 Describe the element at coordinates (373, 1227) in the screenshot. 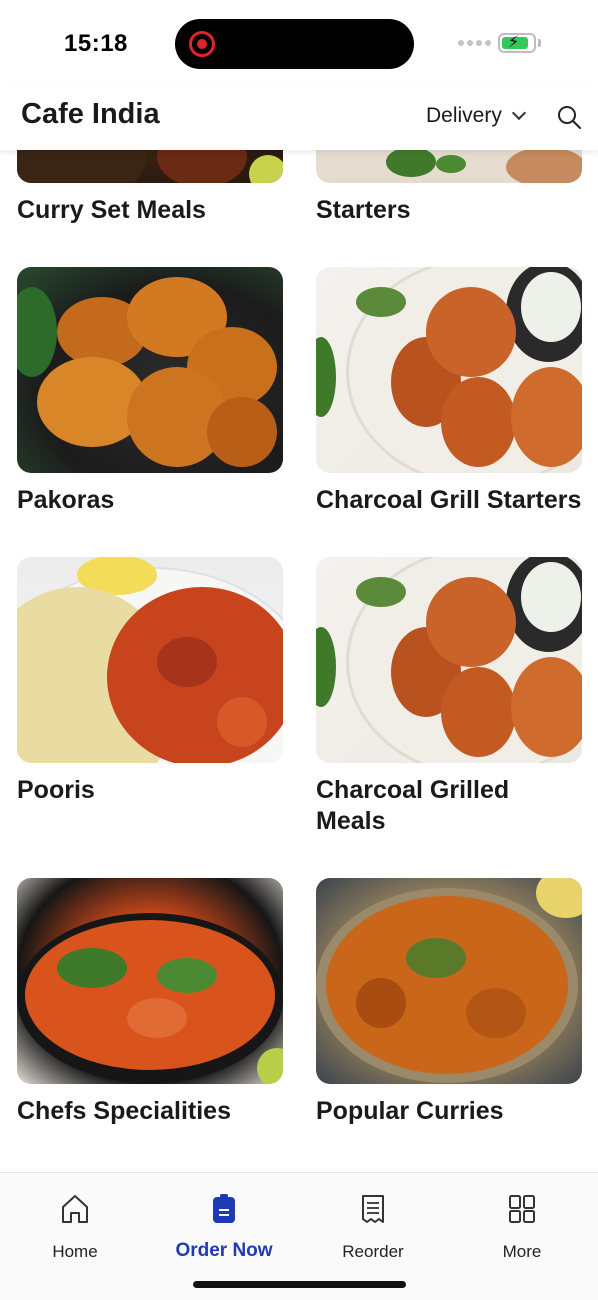

I see `nav-item-reorder: Reorder` at that location.